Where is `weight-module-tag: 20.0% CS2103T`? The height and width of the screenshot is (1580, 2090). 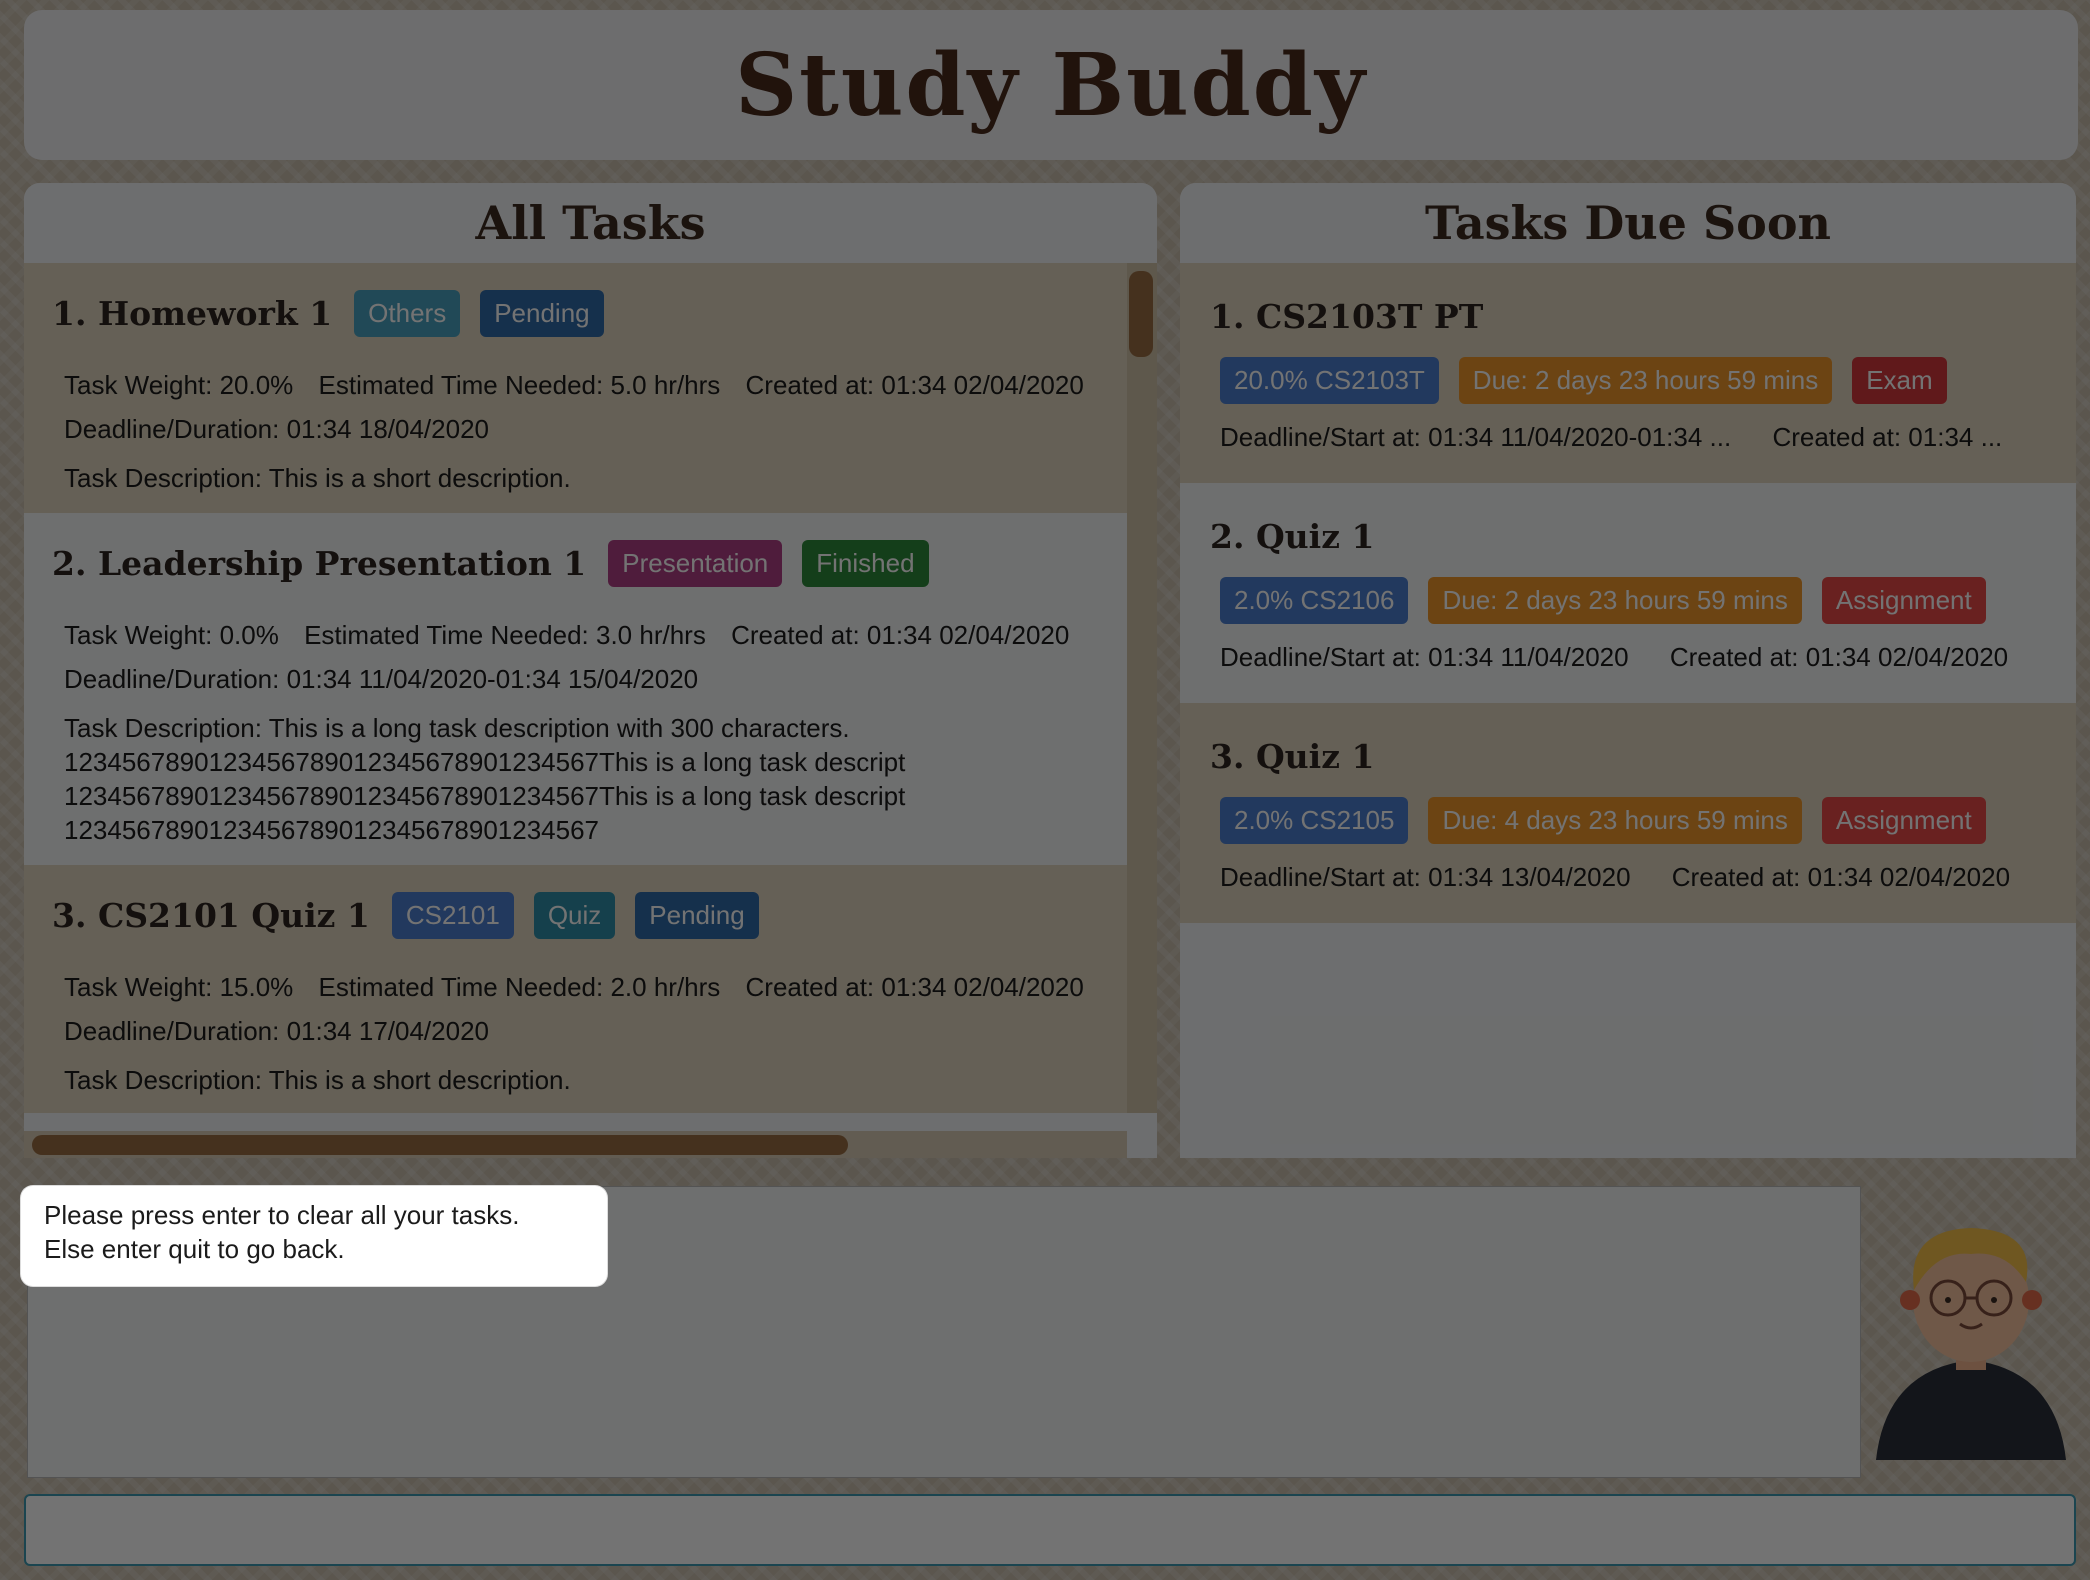 weight-module-tag: 20.0% CS2103T is located at coordinates (1329, 380).